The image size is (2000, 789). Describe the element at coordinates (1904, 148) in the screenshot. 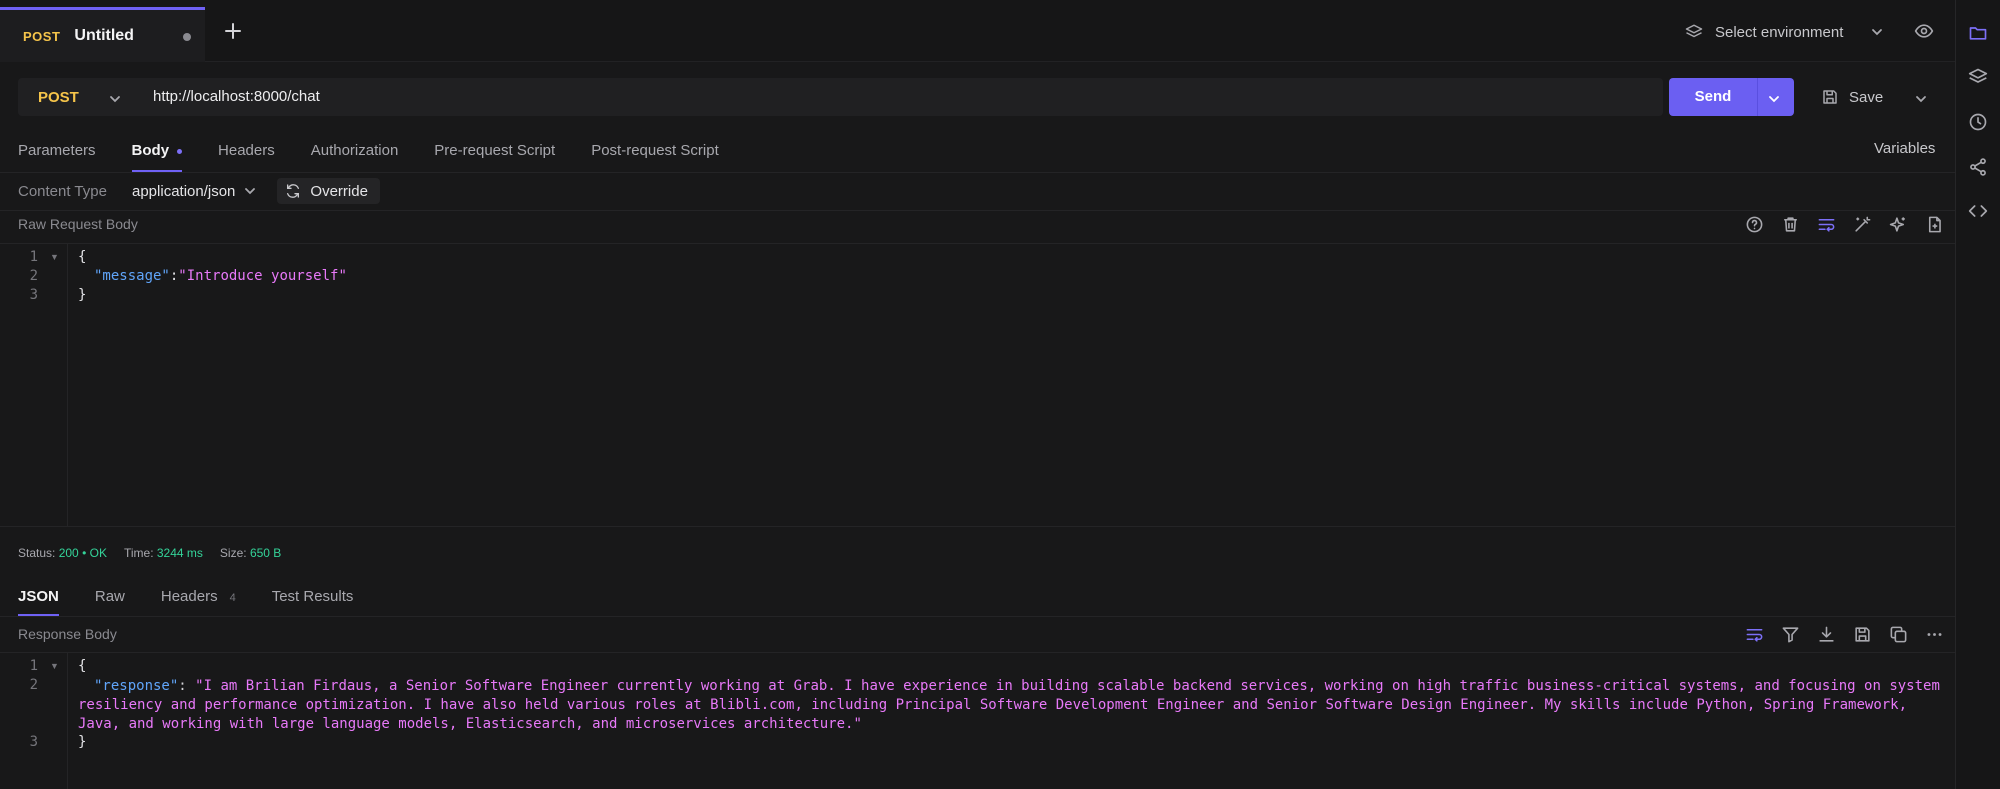

I see `variables-button: Variables` at that location.